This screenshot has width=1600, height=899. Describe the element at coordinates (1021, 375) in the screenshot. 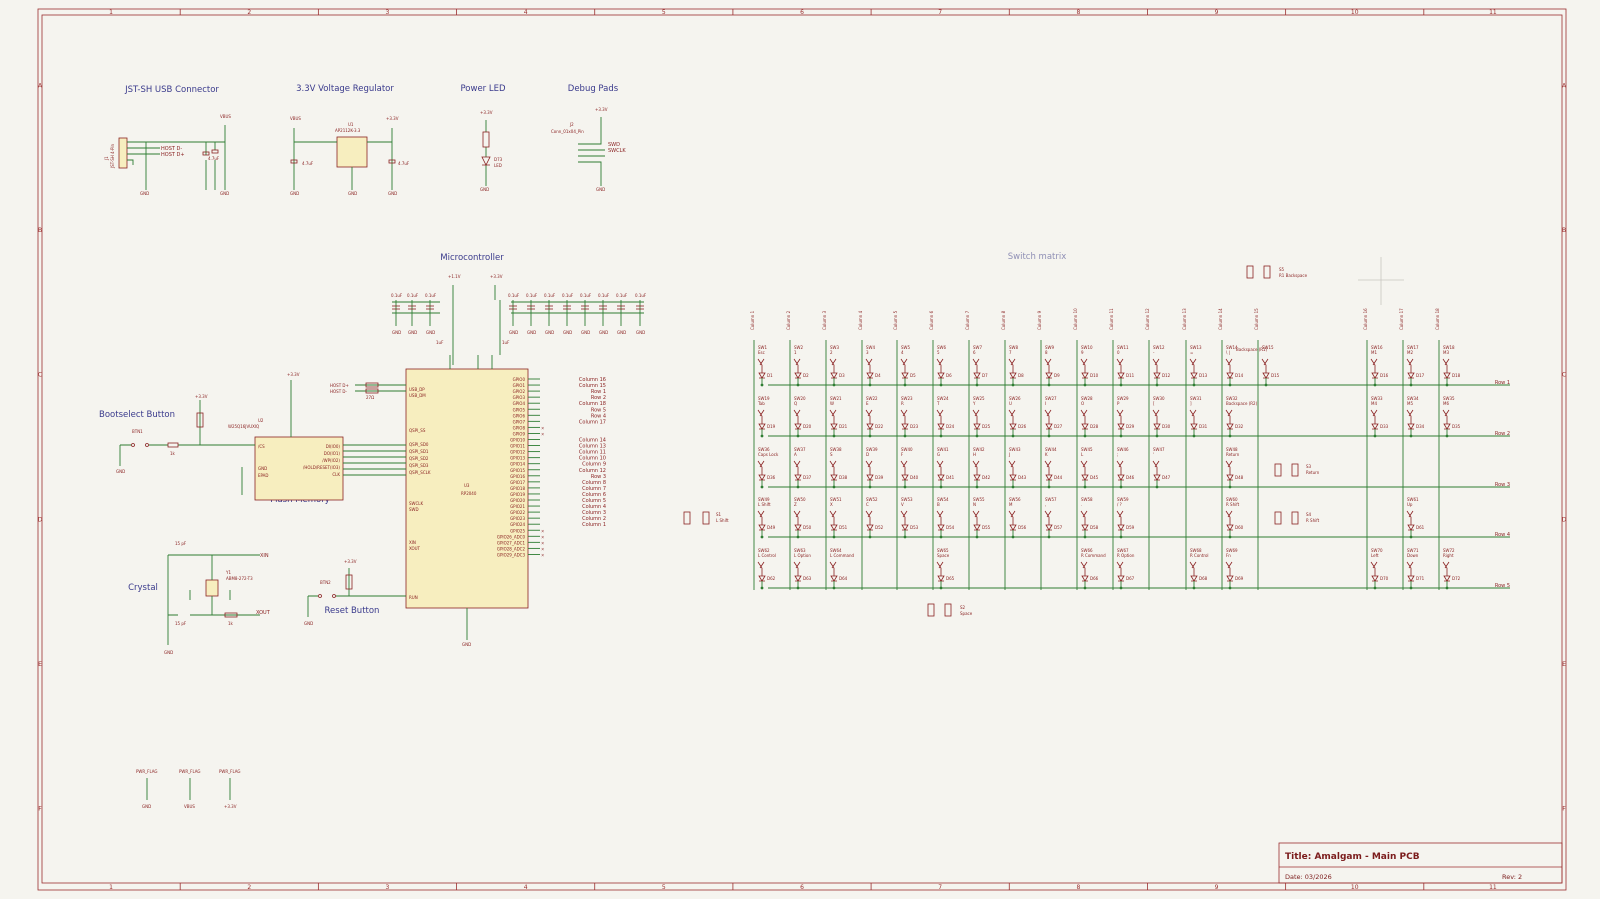

I see `diode-ref: D8` at that location.